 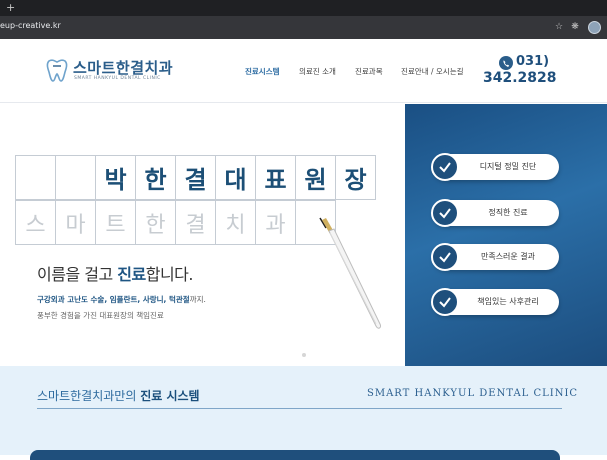 I want to click on section-divider, so click(x=299, y=408).